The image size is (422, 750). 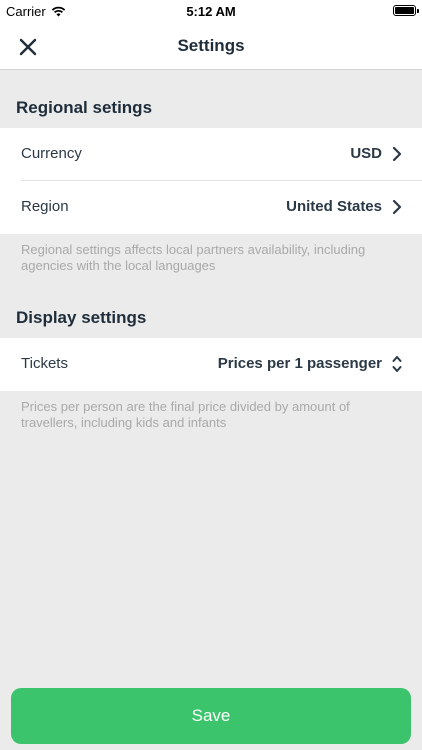 I want to click on battery-icon, so click(x=406, y=10).